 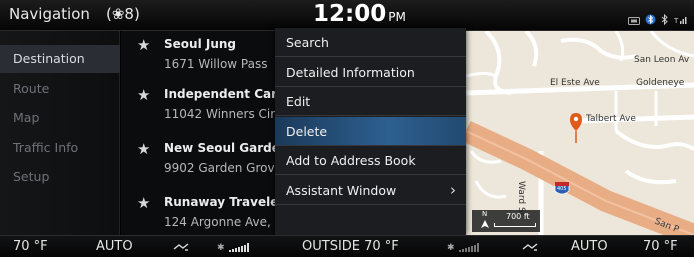 What do you see at coordinates (200, 44) in the screenshot?
I see `destination-name: Seoul Jung` at bounding box center [200, 44].